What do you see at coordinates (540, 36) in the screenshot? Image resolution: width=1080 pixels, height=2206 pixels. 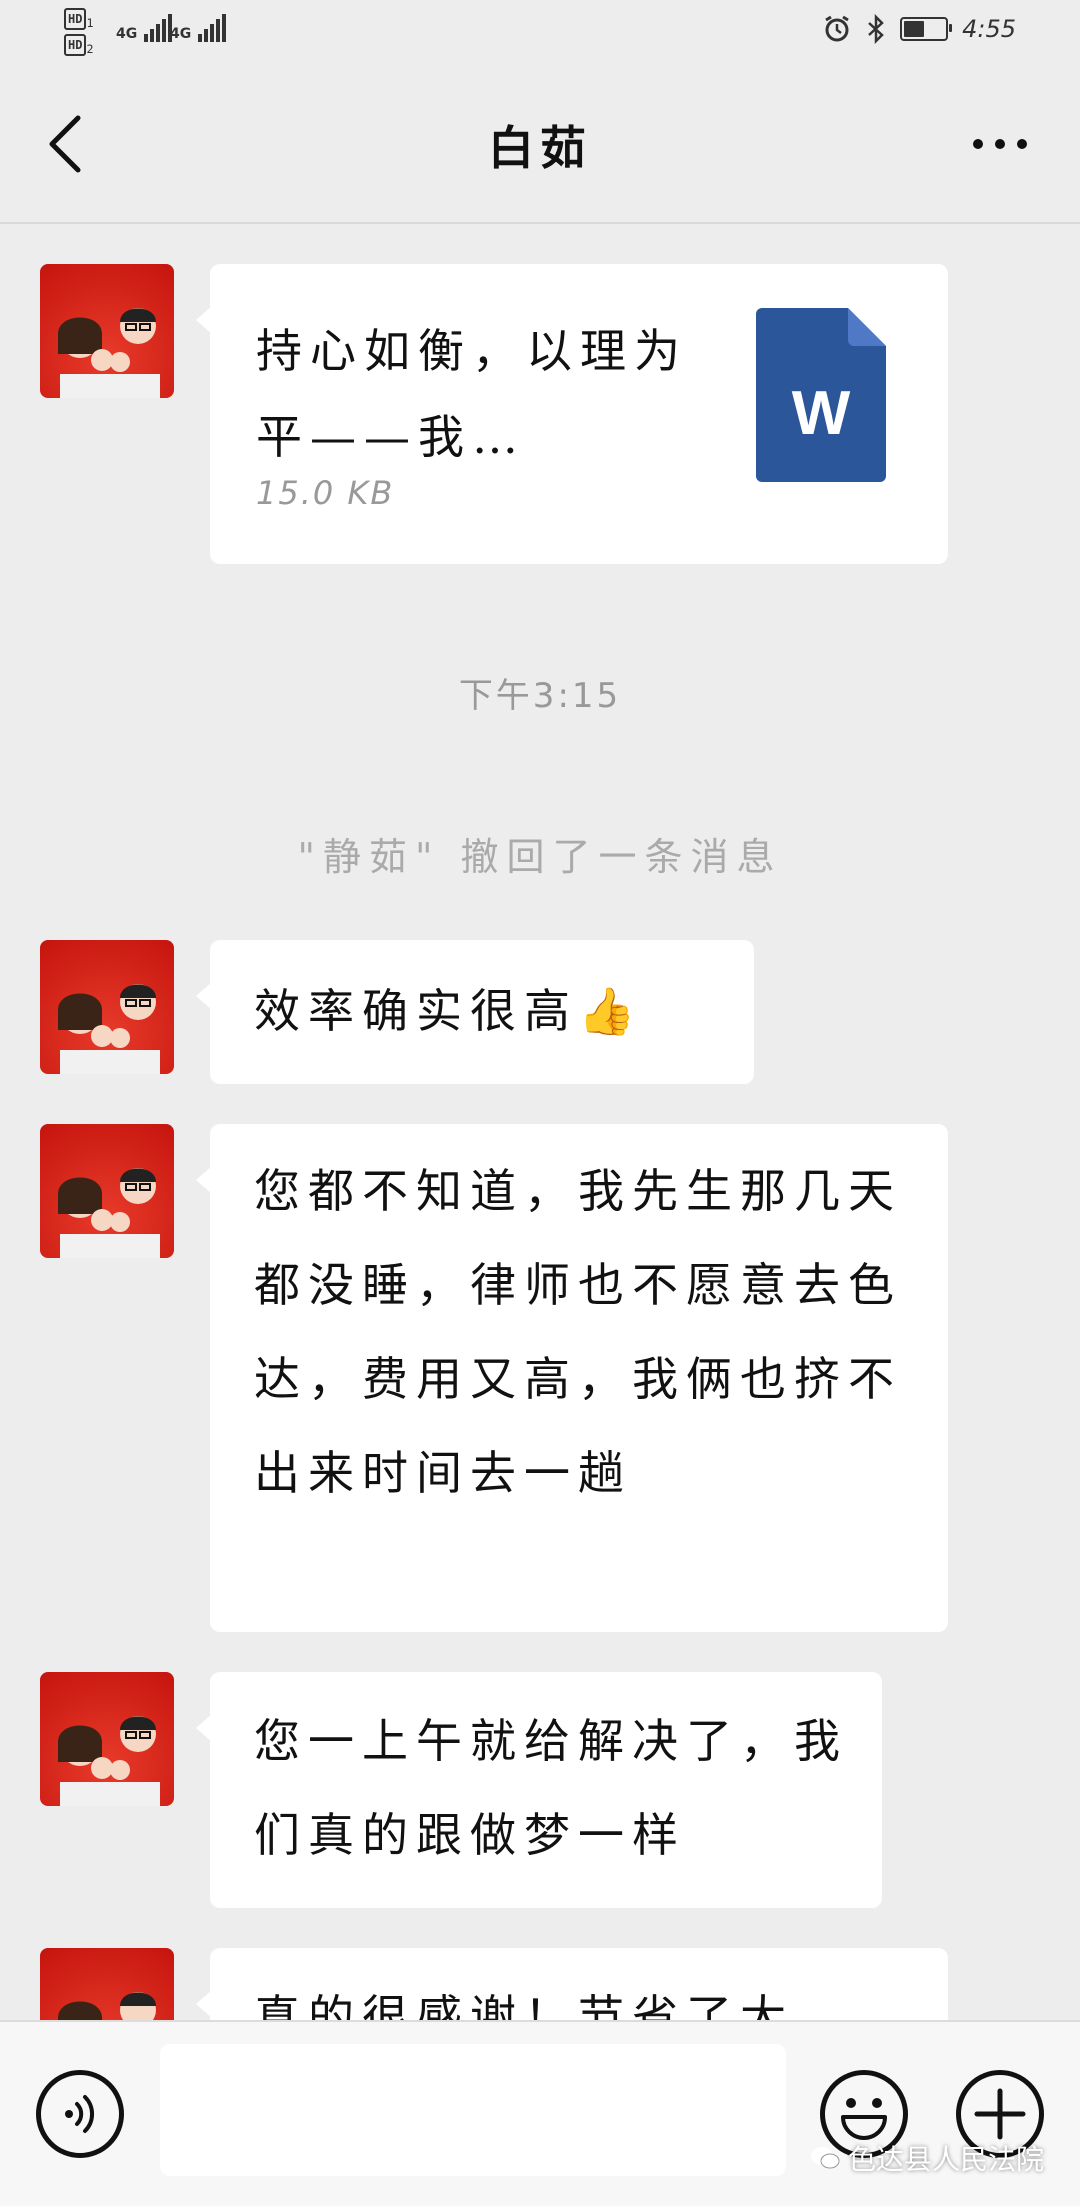 I see `status-bar: HD 1 HD 2 4G 4G 4:55` at bounding box center [540, 36].